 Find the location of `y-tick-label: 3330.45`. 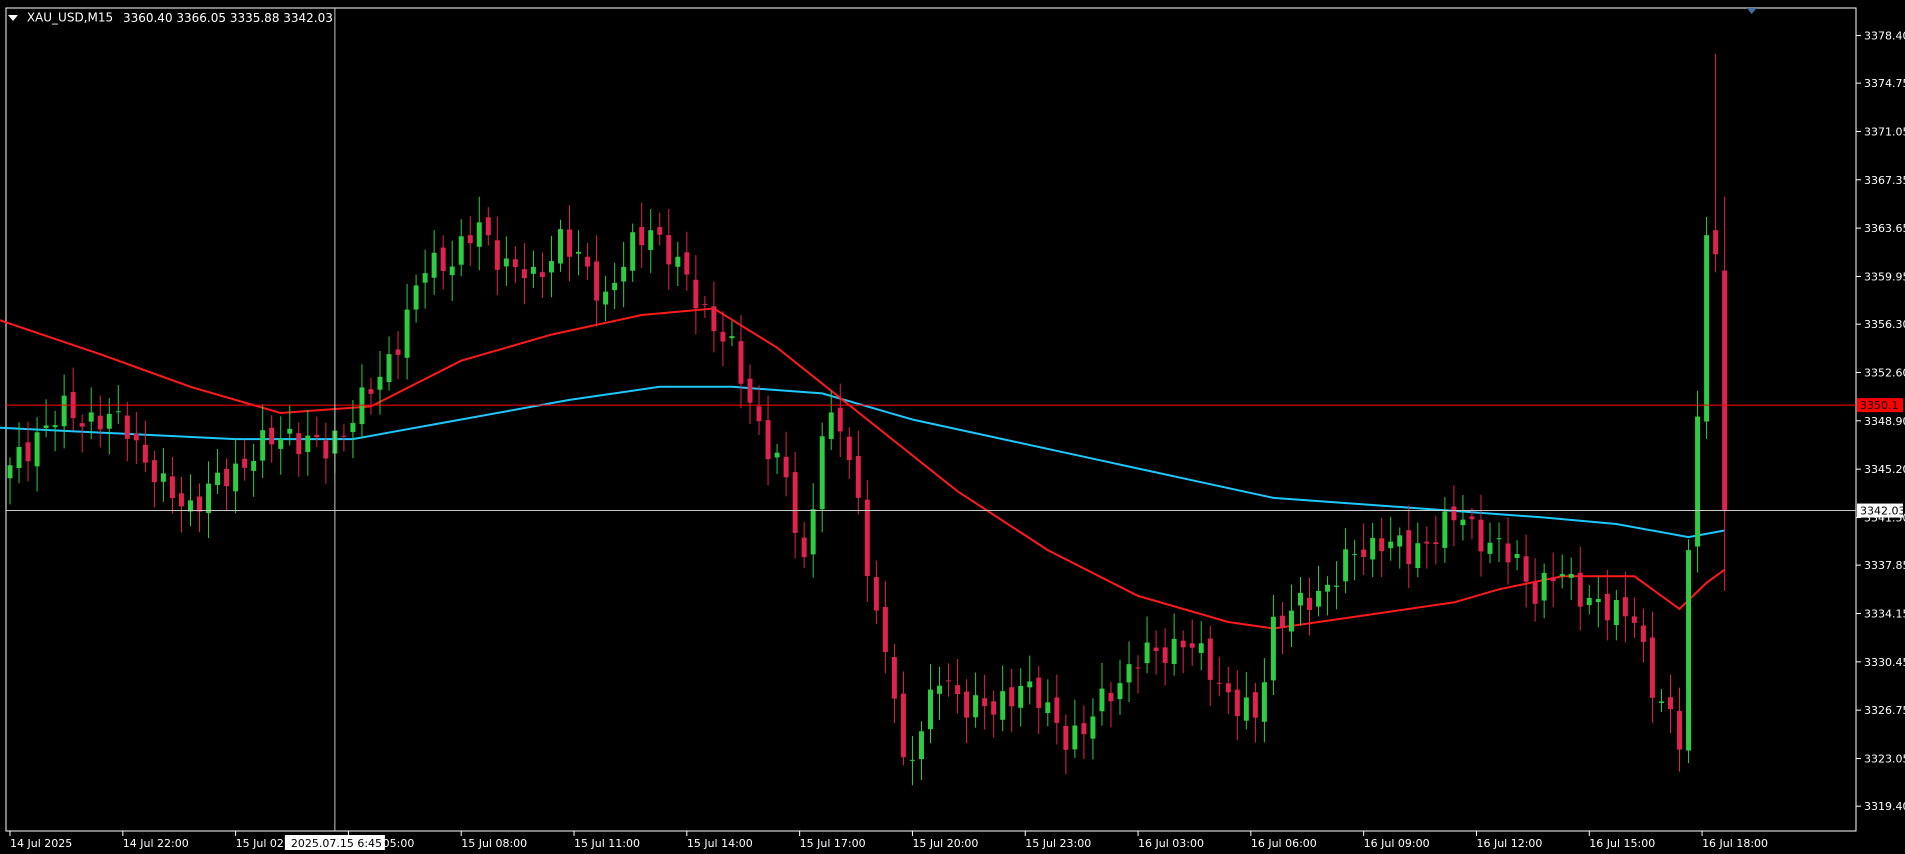

y-tick-label: 3330.45 is located at coordinates (1884, 662).